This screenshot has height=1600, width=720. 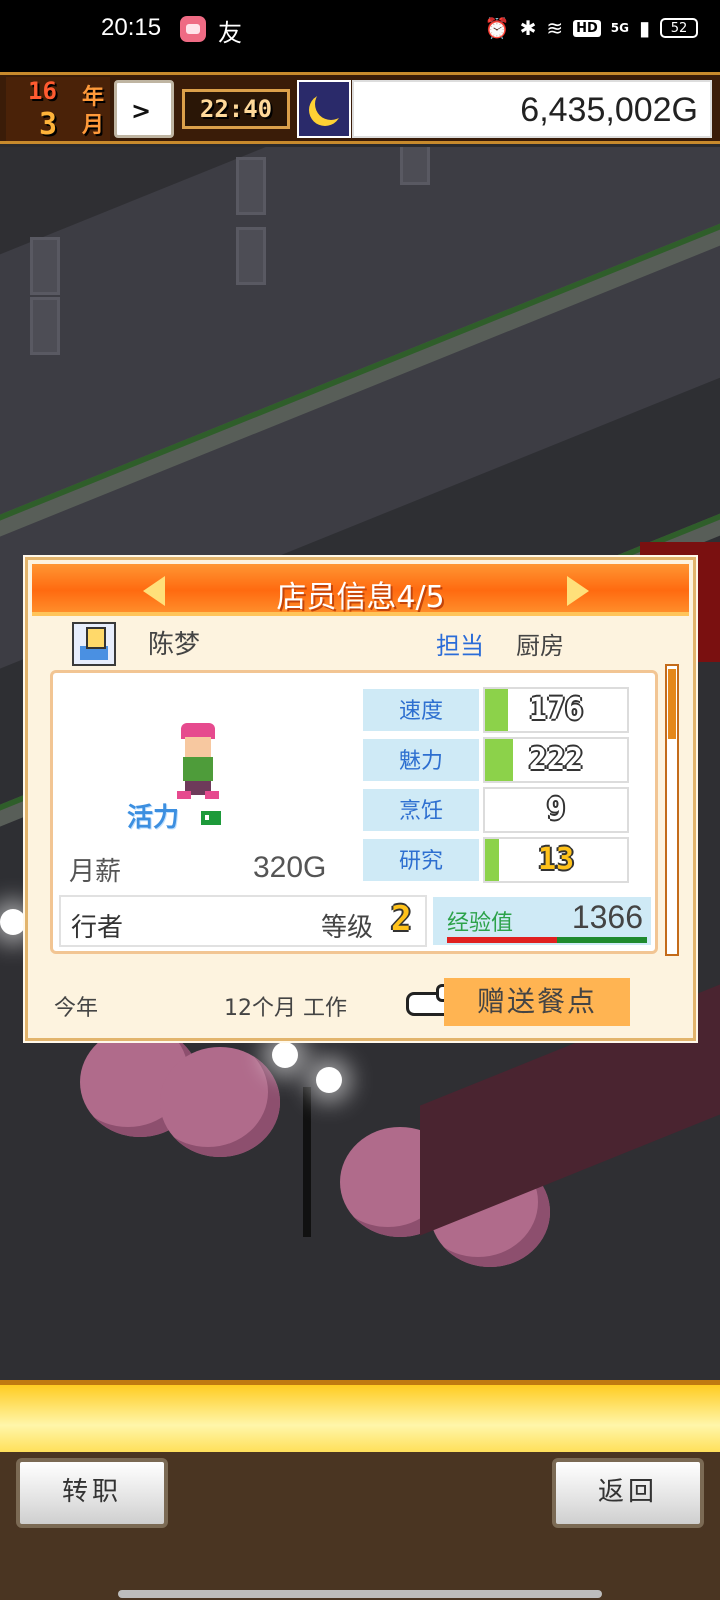 What do you see at coordinates (213, 818) in the screenshot?
I see `vitality-badge-icon` at bounding box center [213, 818].